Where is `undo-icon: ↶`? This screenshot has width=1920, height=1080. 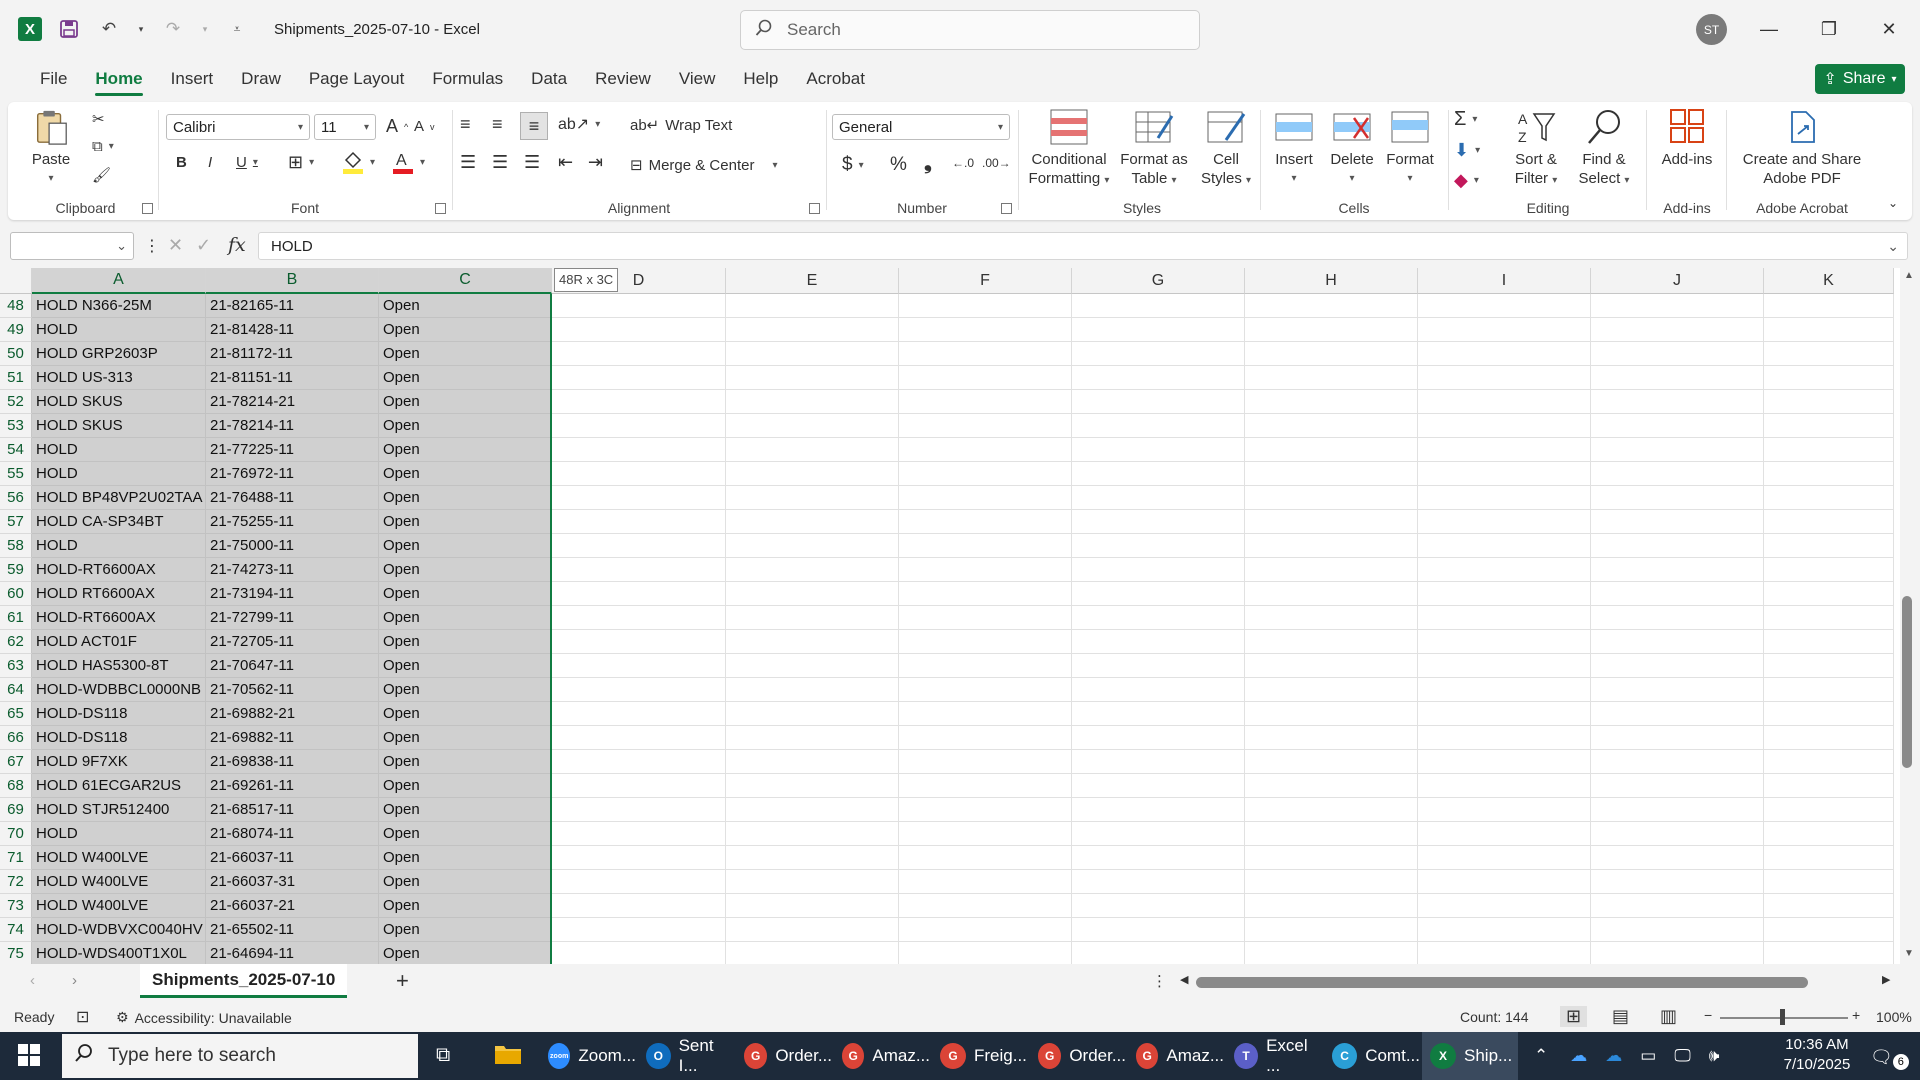
undo-icon: ↶ is located at coordinates (109, 29).